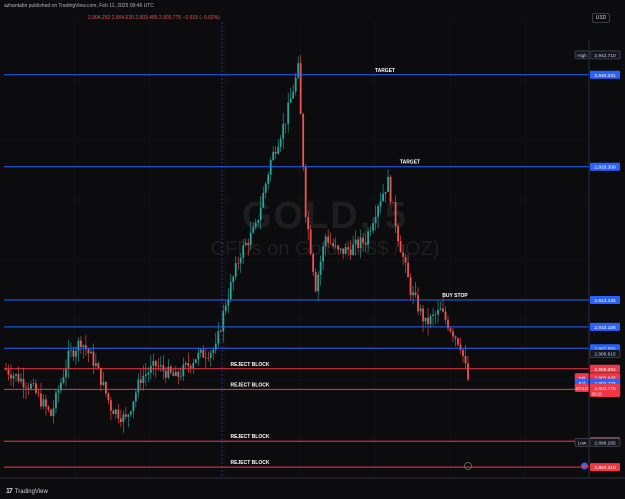 This screenshot has width=625, height=499. Describe the element at coordinates (605, 301) in the screenshot. I see `price-label-text: 2,913.335` at that location.